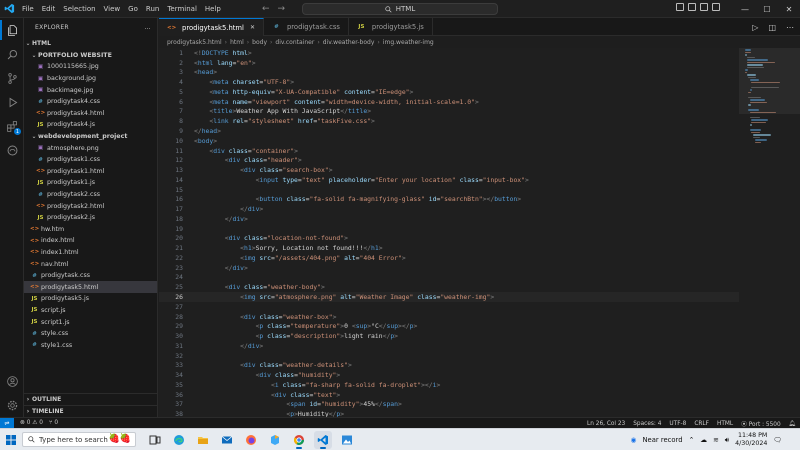  I want to click on tray-chevron-icon: ⌃, so click(692, 440).